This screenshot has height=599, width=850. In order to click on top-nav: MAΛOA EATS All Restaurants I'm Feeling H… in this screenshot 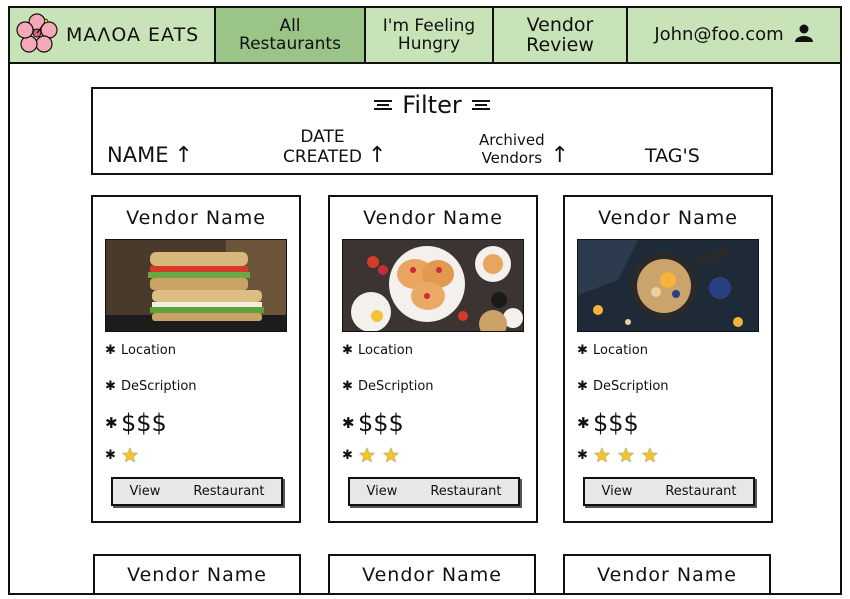, I will do `click(425, 36)`.